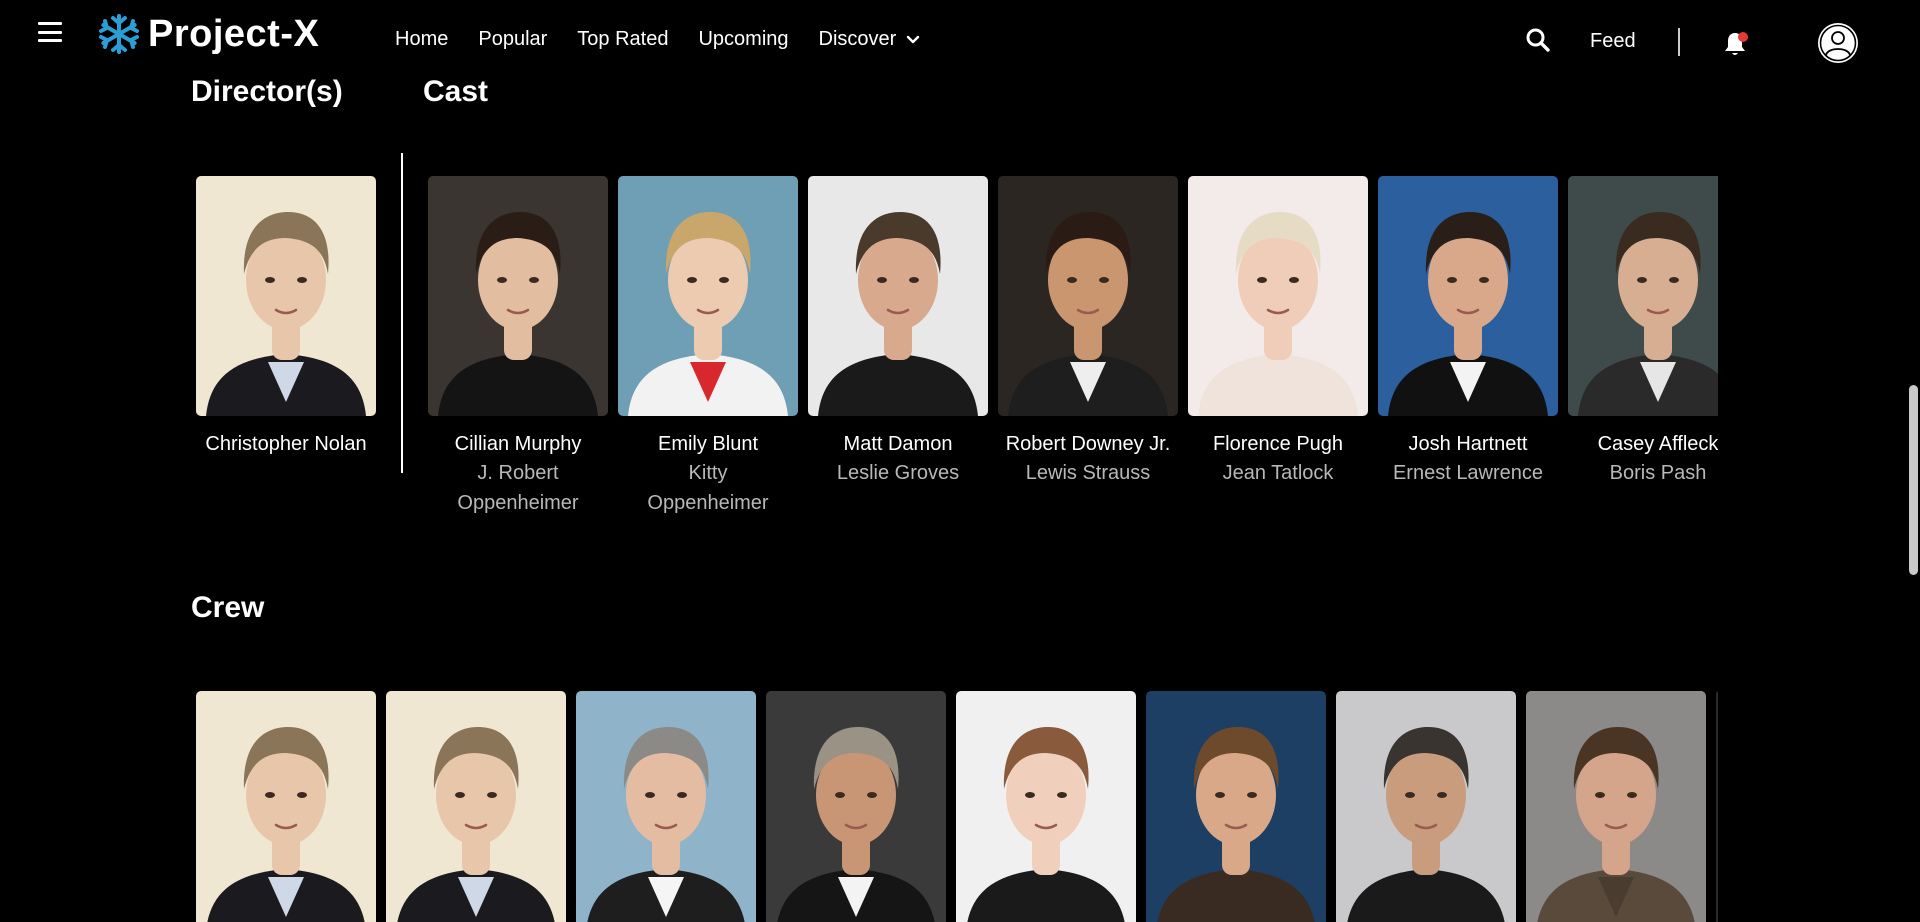 This screenshot has width=1920, height=922. Describe the element at coordinates (857, 39) in the screenshot. I see `nav-discover-label: Discover` at that location.